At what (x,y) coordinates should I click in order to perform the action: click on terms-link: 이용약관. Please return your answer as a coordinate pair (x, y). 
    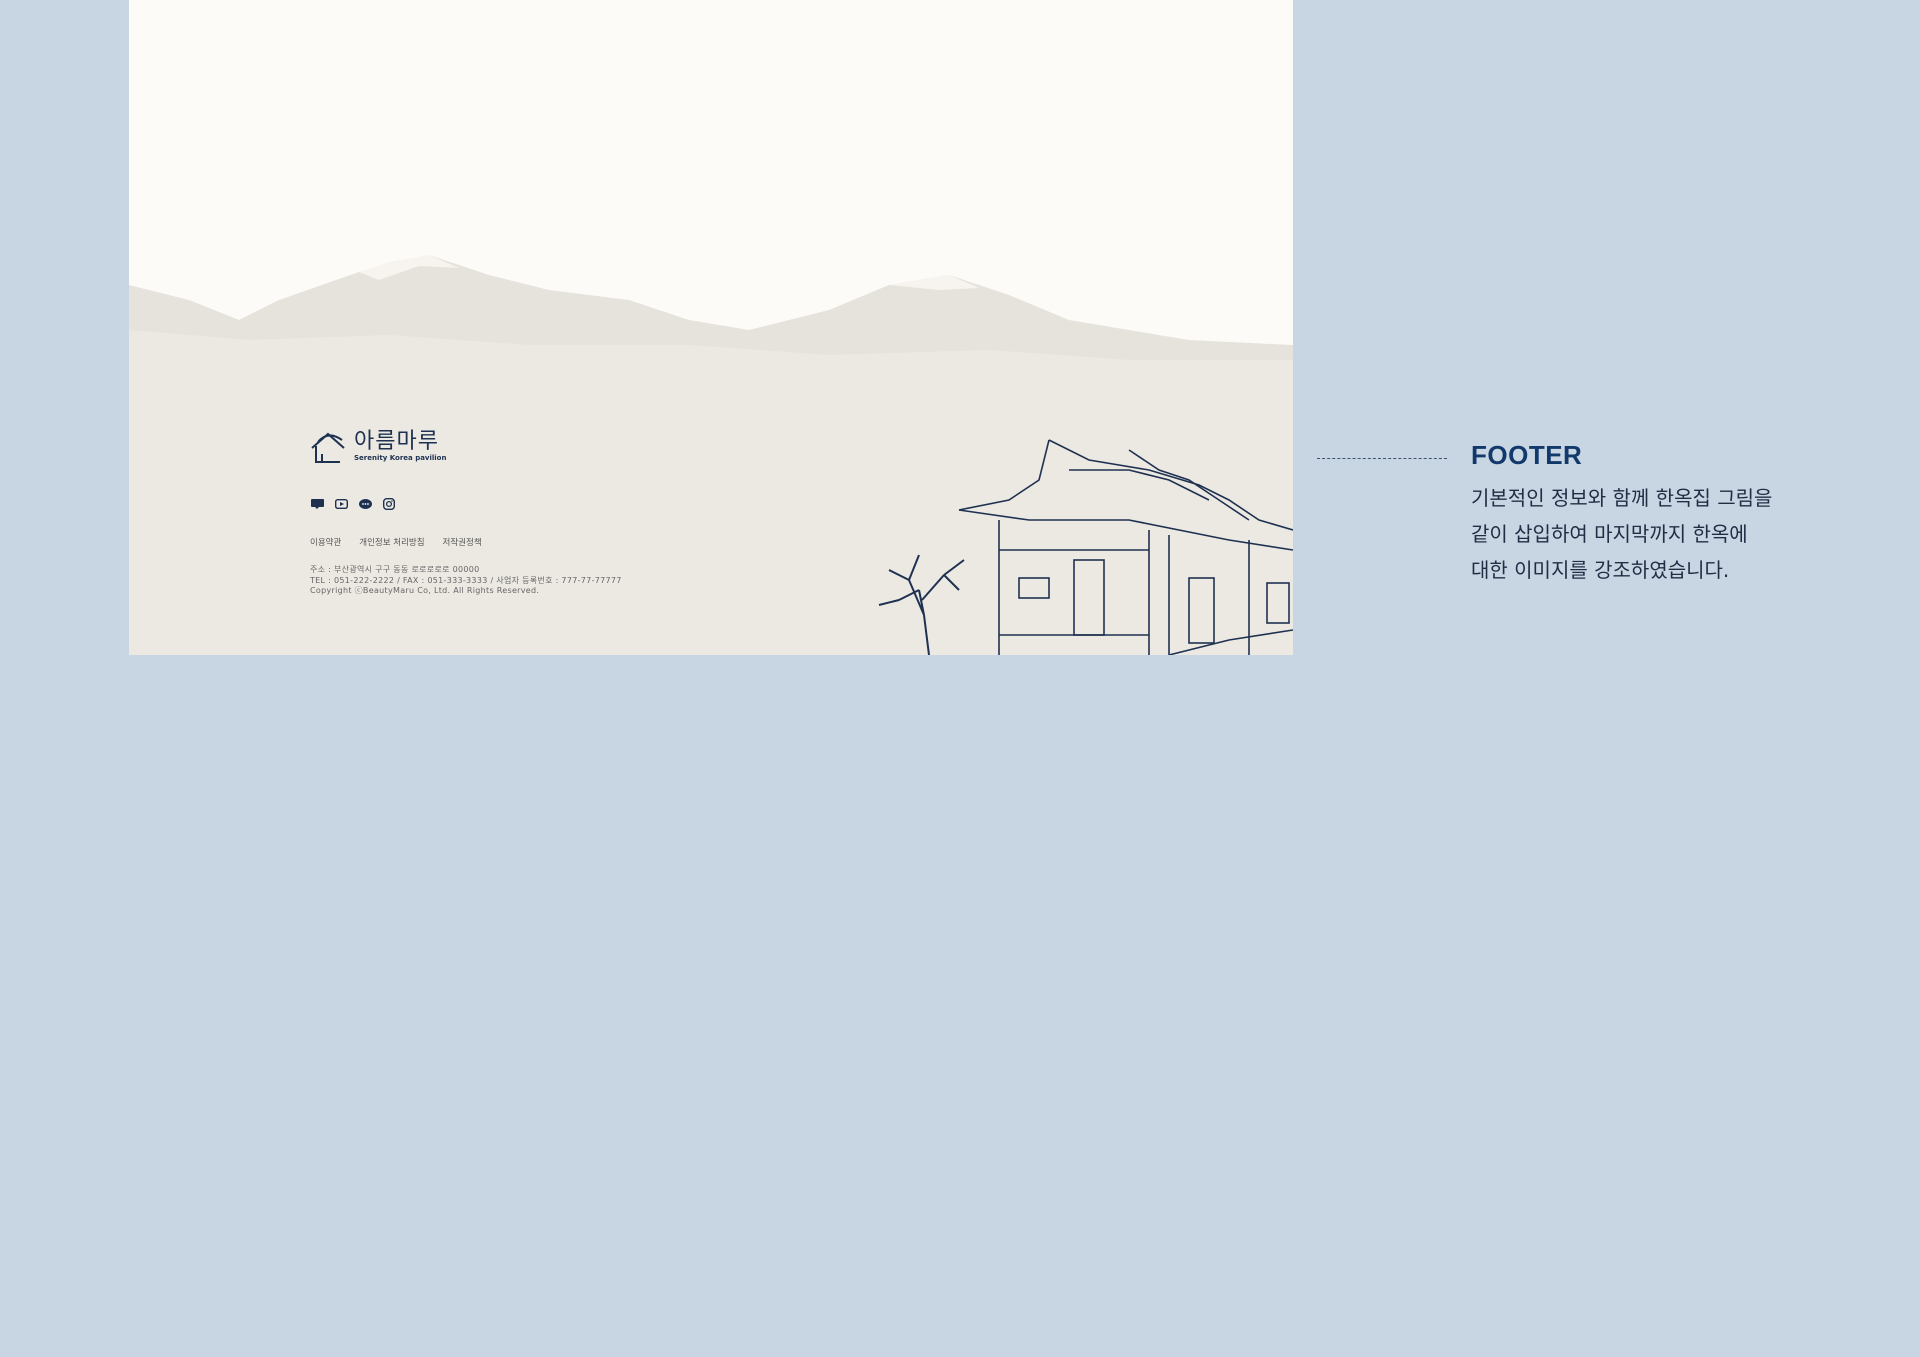
    Looking at the image, I should click on (325, 542).